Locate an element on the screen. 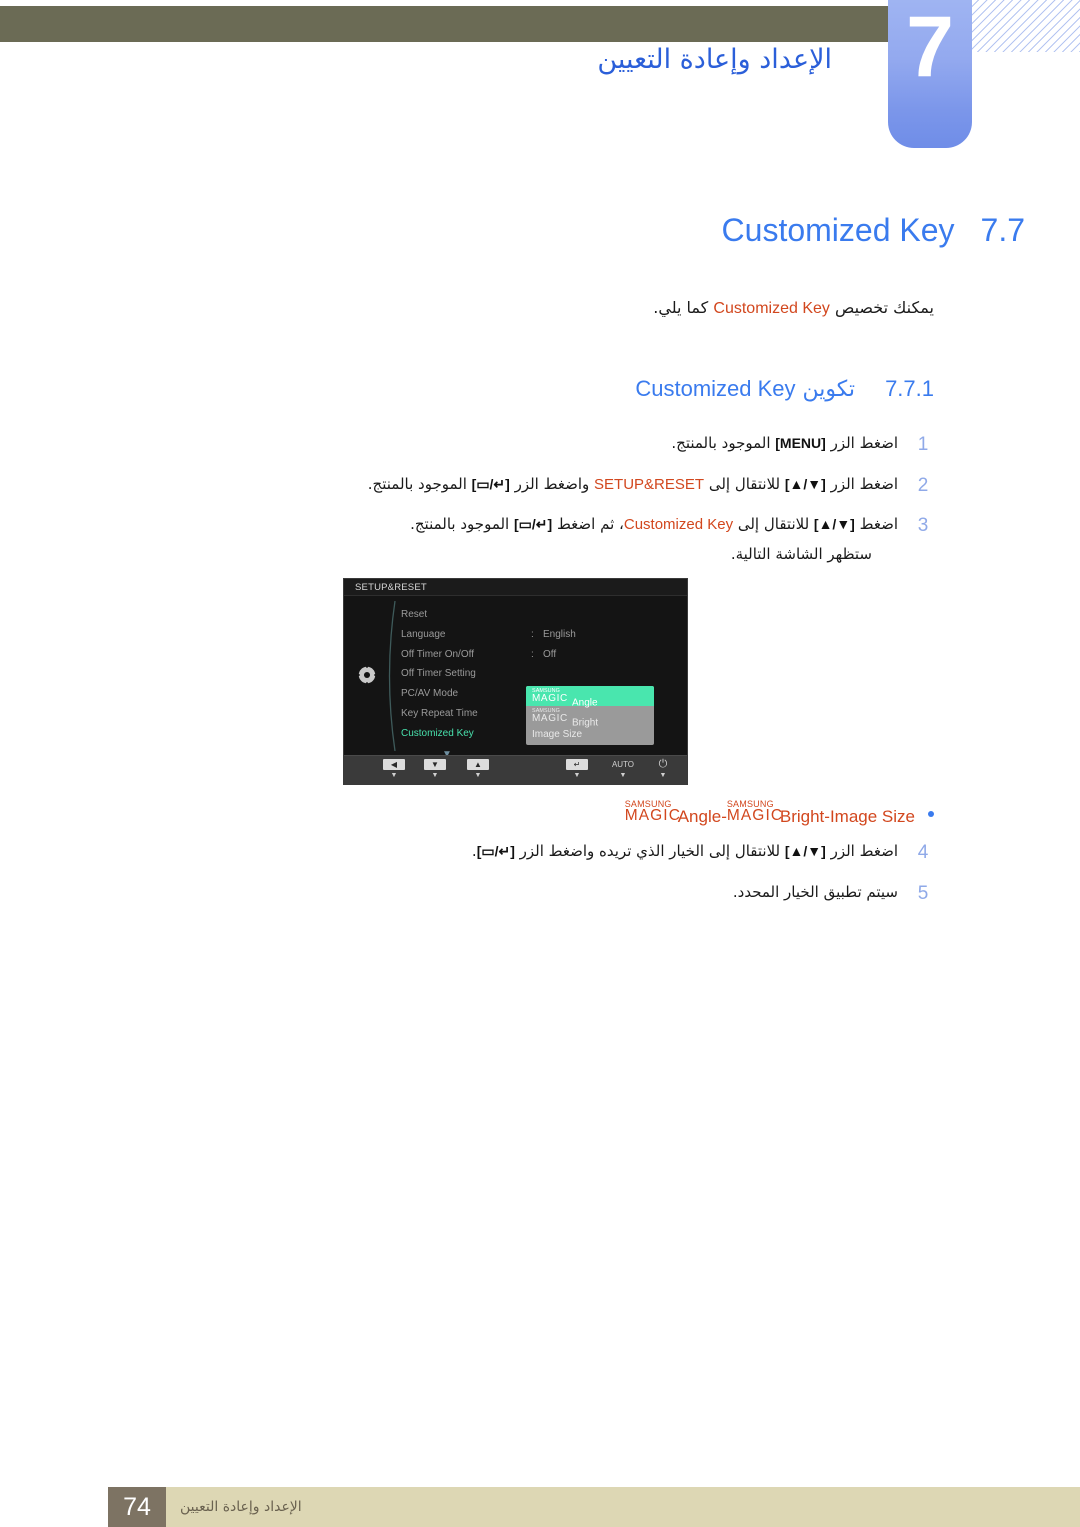 This screenshot has height=1527, width=1080. step-item: 5 سيتم تطبيق الخيار المحدد. is located at coordinates (529, 894).